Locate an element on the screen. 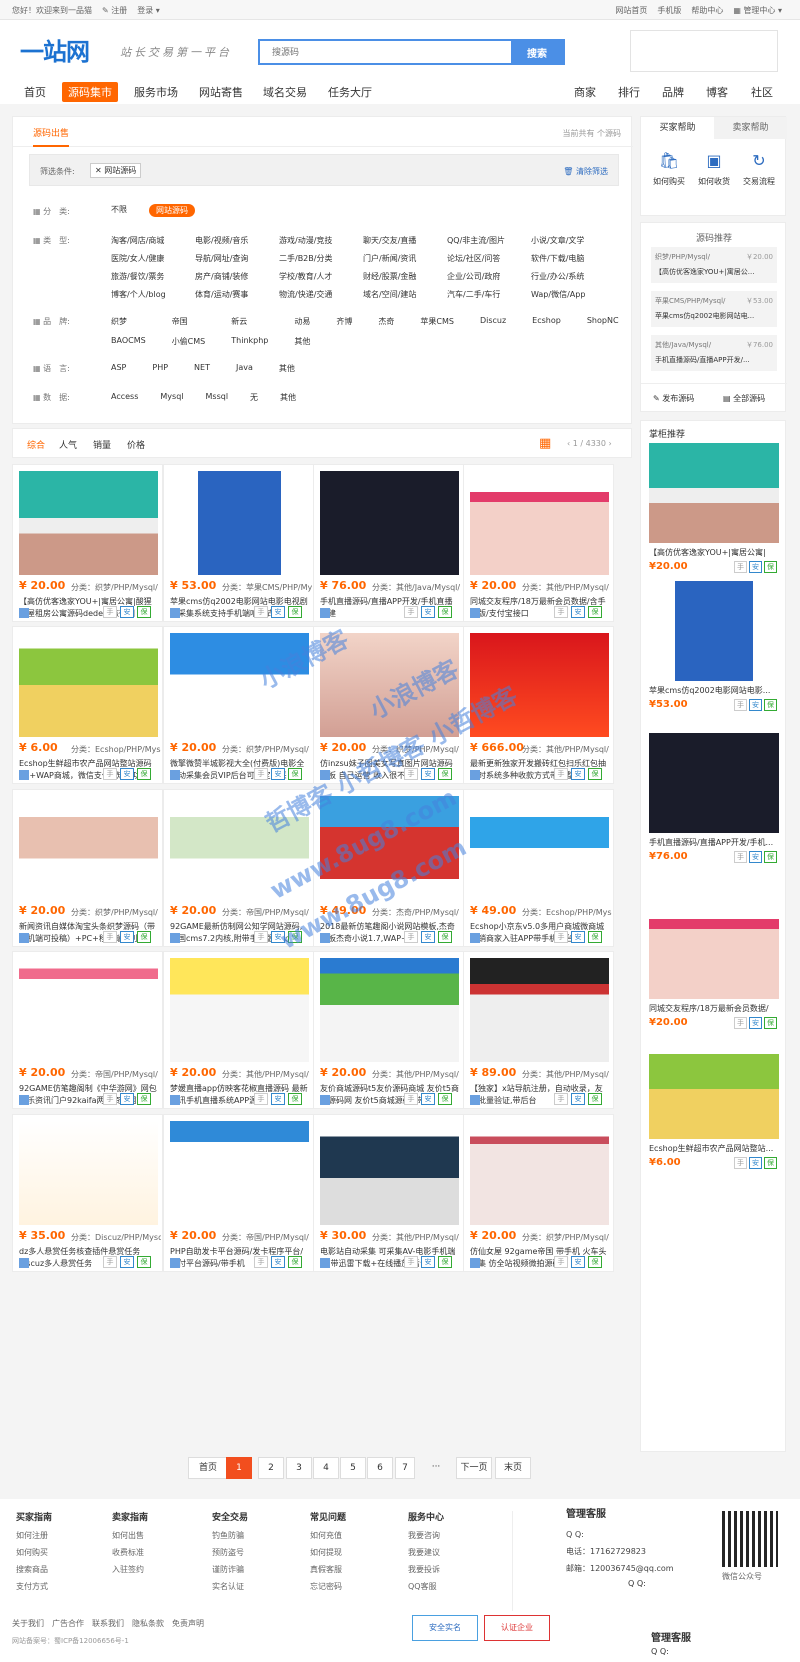 The height and width of the screenshot is (1662, 800). filter-lang-option: NET is located at coordinates (202, 368).